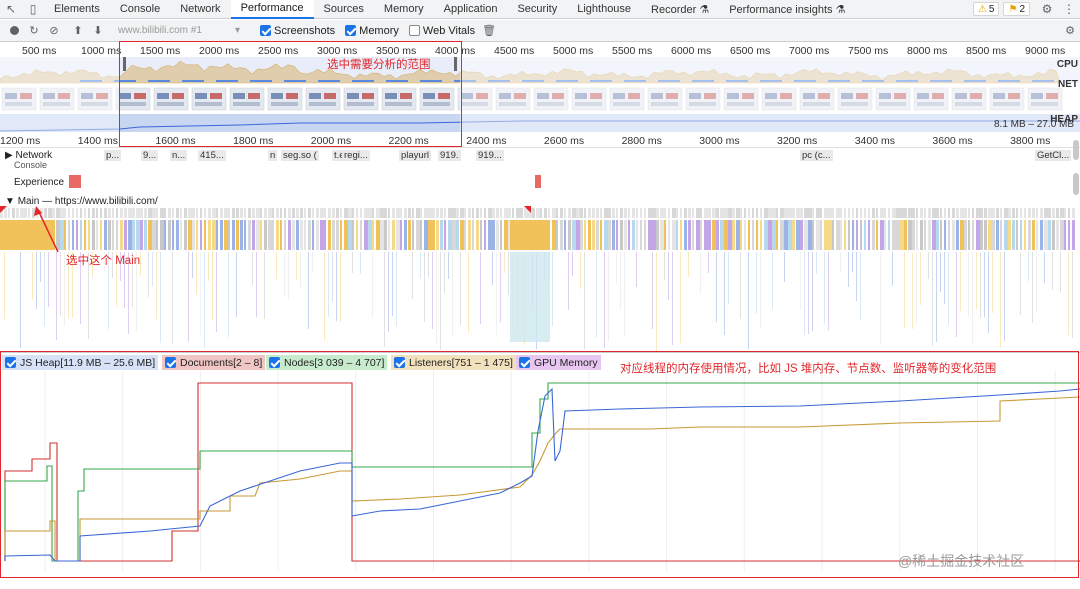 The image size is (1080, 589). Describe the element at coordinates (179, 31) in the screenshot. I see `recording-select: www.bilibili.com #1 ▾` at that location.